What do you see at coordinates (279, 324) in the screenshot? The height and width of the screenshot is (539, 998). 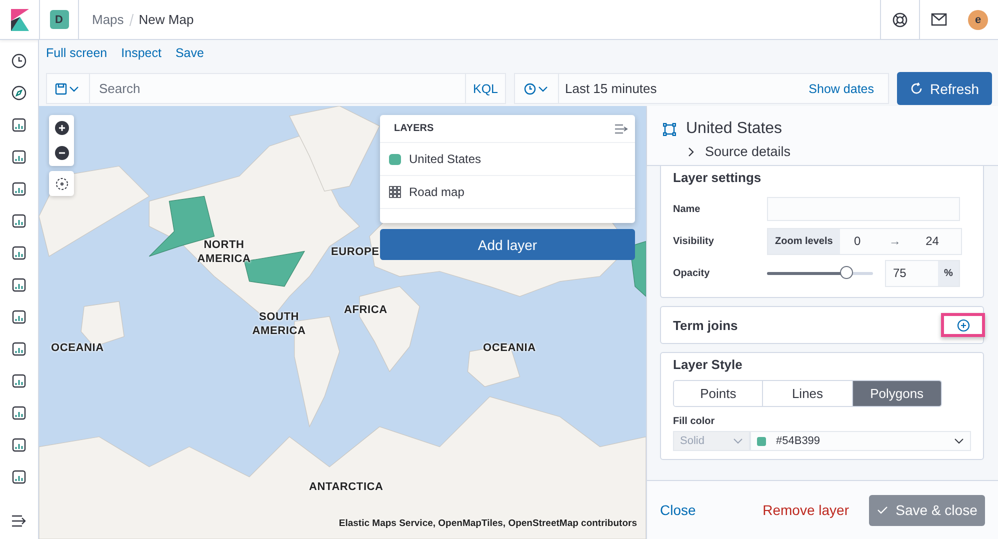 I see `continent-label: SOUTH AMERICA` at bounding box center [279, 324].